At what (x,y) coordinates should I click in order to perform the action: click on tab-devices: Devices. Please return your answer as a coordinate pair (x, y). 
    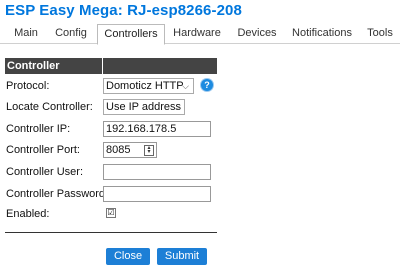
    Looking at the image, I should click on (257, 33).